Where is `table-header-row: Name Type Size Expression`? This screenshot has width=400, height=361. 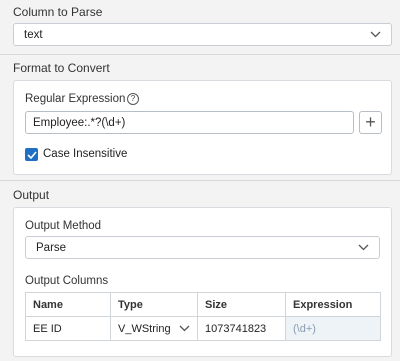 table-header-row: Name Type Size Expression is located at coordinates (203, 304).